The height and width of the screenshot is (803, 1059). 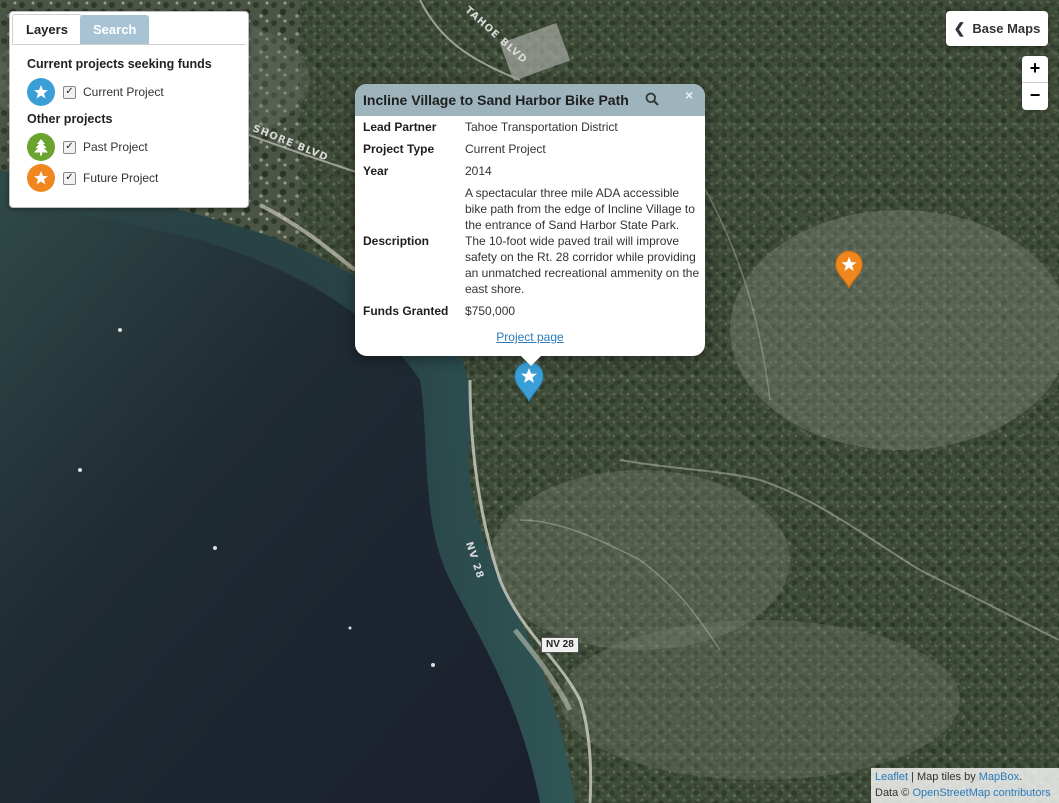 I want to click on base-maps-label: Base Maps, so click(x=1006, y=28).